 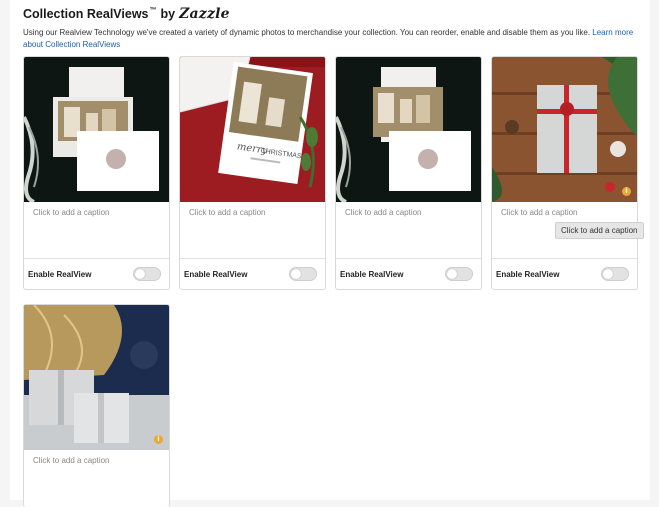 I want to click on trademark: ™, so click(x=153, y=10).